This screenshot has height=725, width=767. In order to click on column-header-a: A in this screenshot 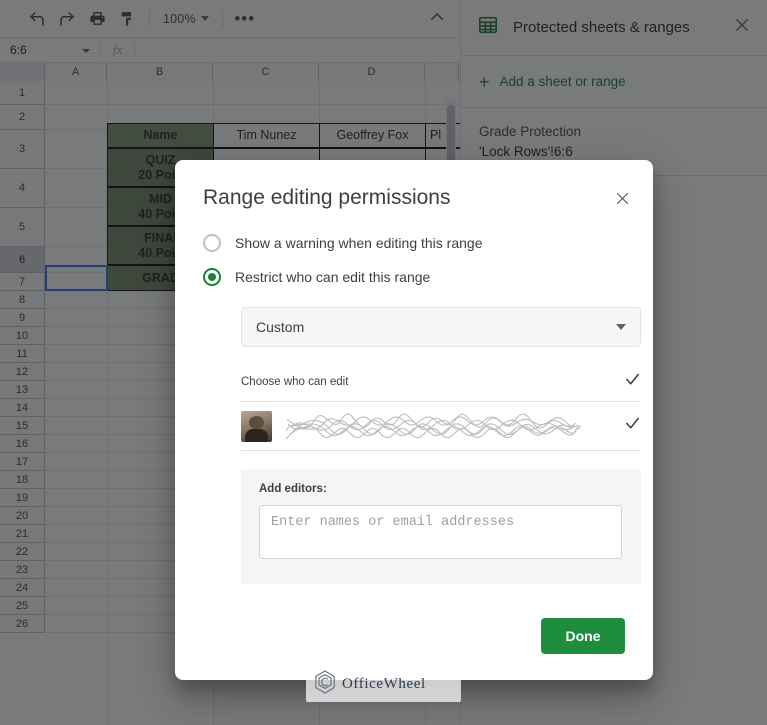, I will do `click(76, 72)`.